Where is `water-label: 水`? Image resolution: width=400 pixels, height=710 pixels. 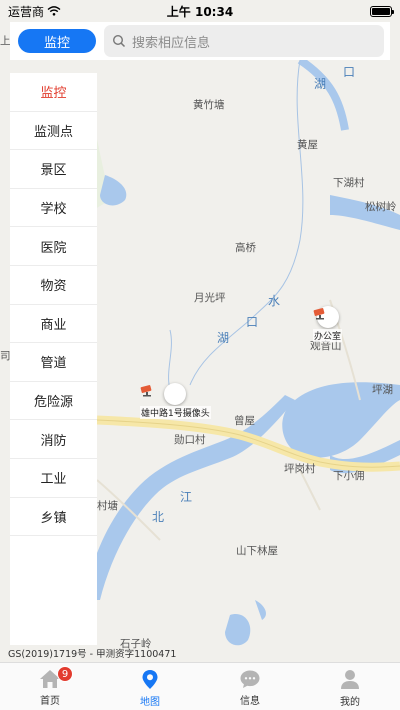
water-label: 水 is located at coordinates (274, 301).